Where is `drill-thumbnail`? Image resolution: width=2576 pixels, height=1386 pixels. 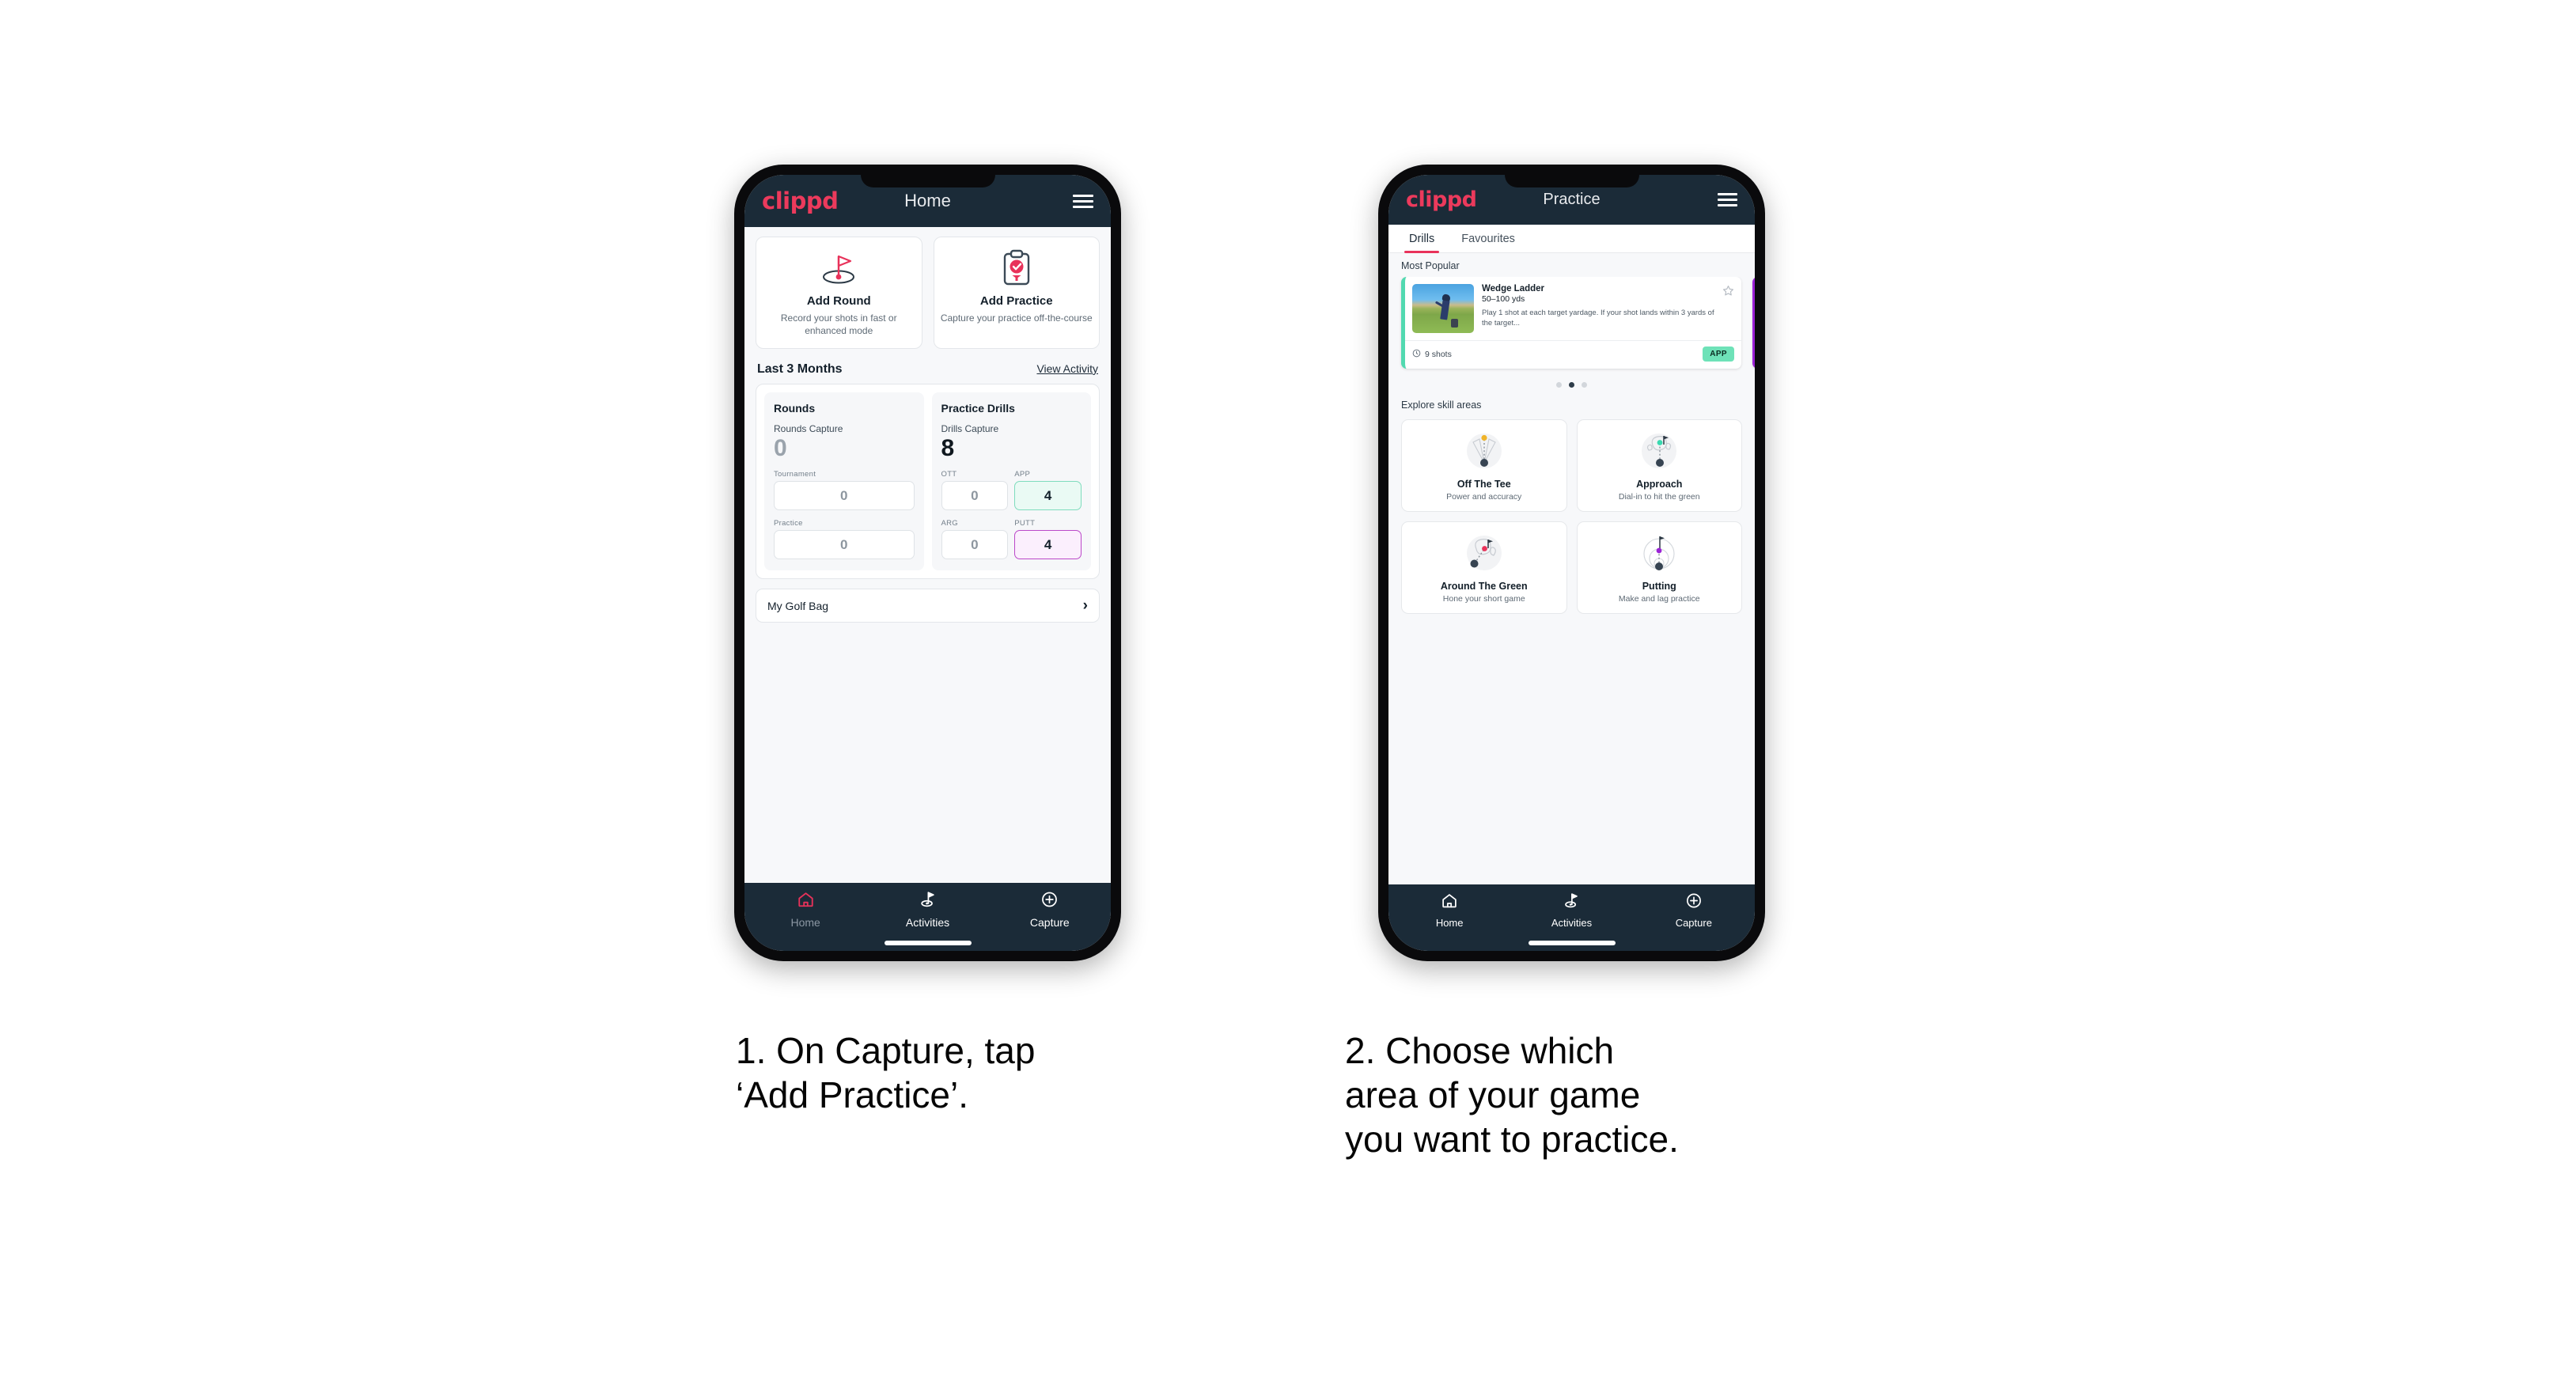 drill-thumbnail is located at coordinates (1443, 309).